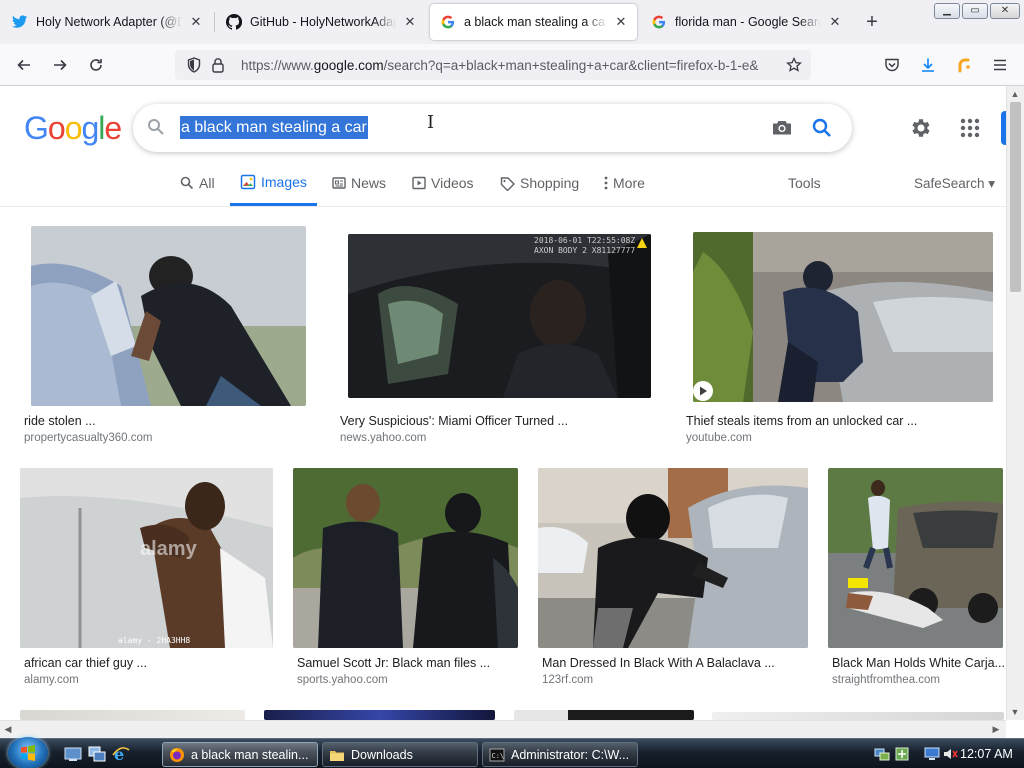 Image resolution: width=1024 pixels, height=768 pixels. What do you see at coordinates (975, 11) in the screenshot?
I see `maximize-window-button: ▭` at bounding box center [975, 11].